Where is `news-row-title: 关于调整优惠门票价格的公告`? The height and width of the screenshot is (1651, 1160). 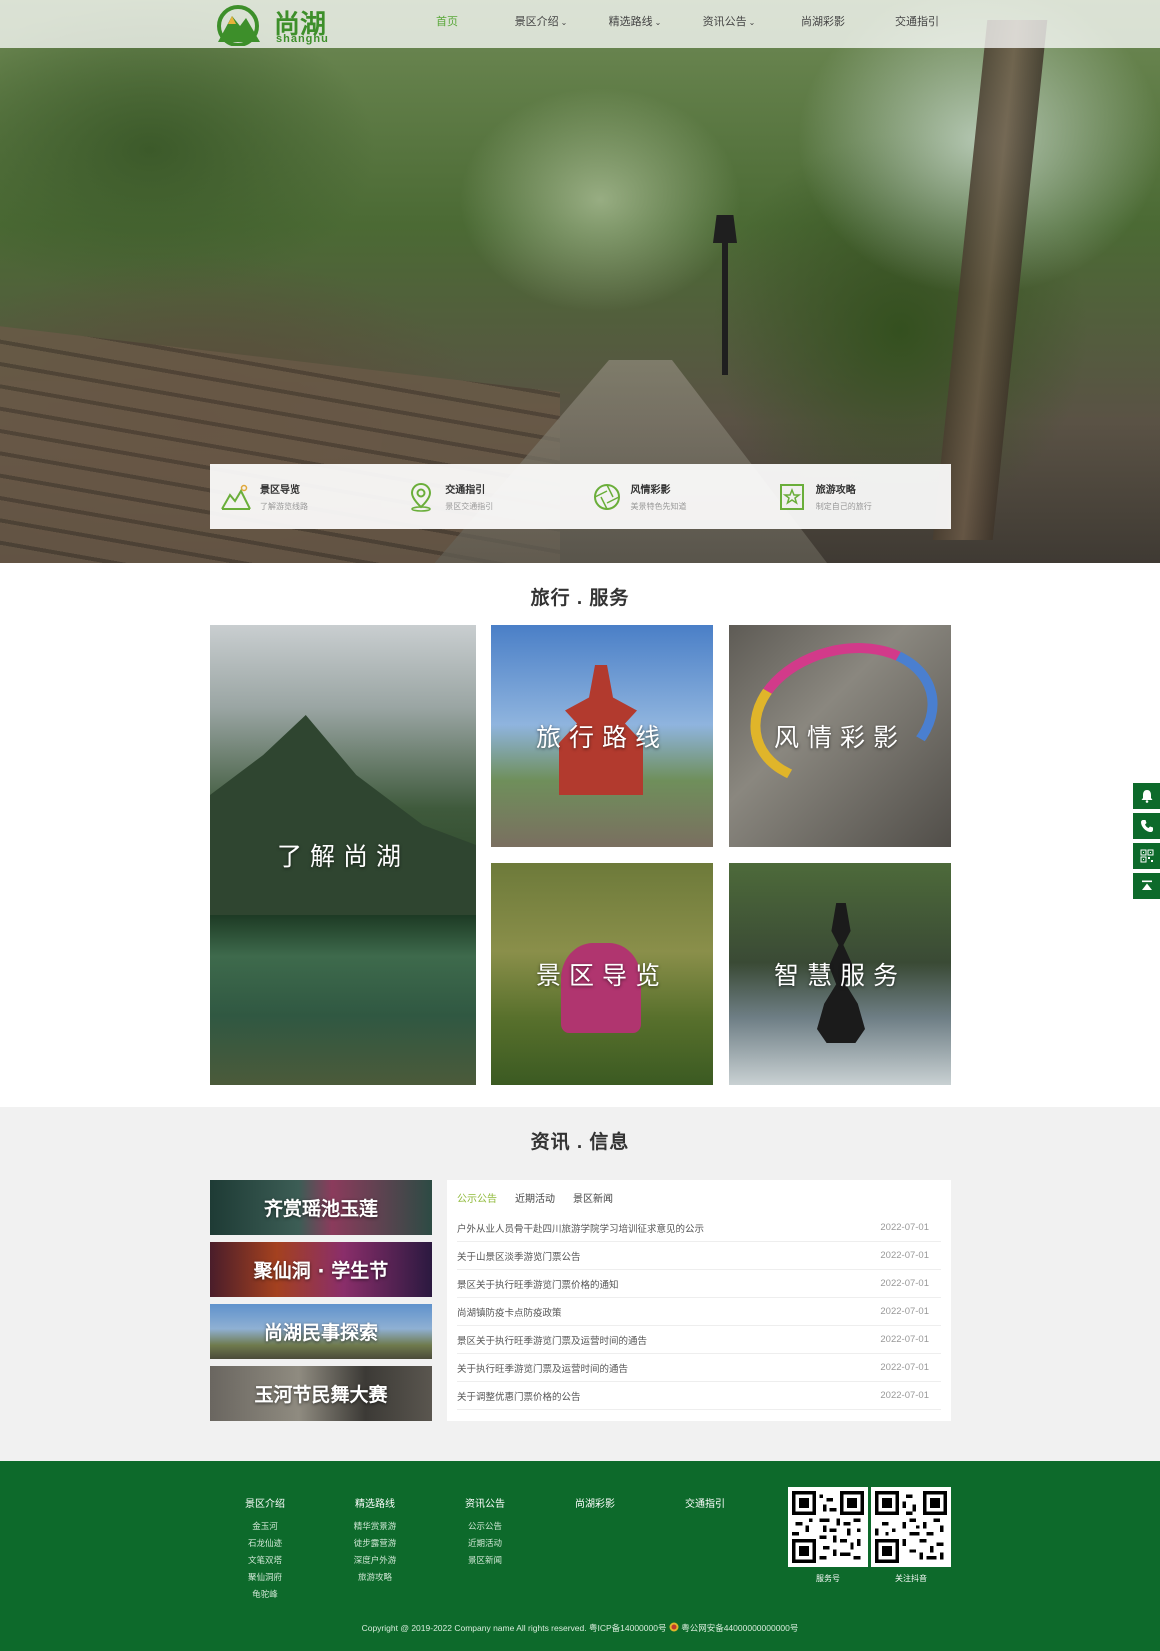
news-row-title: 关于调整优惠门票价格的公告 is located at coordinates (519, 1397).